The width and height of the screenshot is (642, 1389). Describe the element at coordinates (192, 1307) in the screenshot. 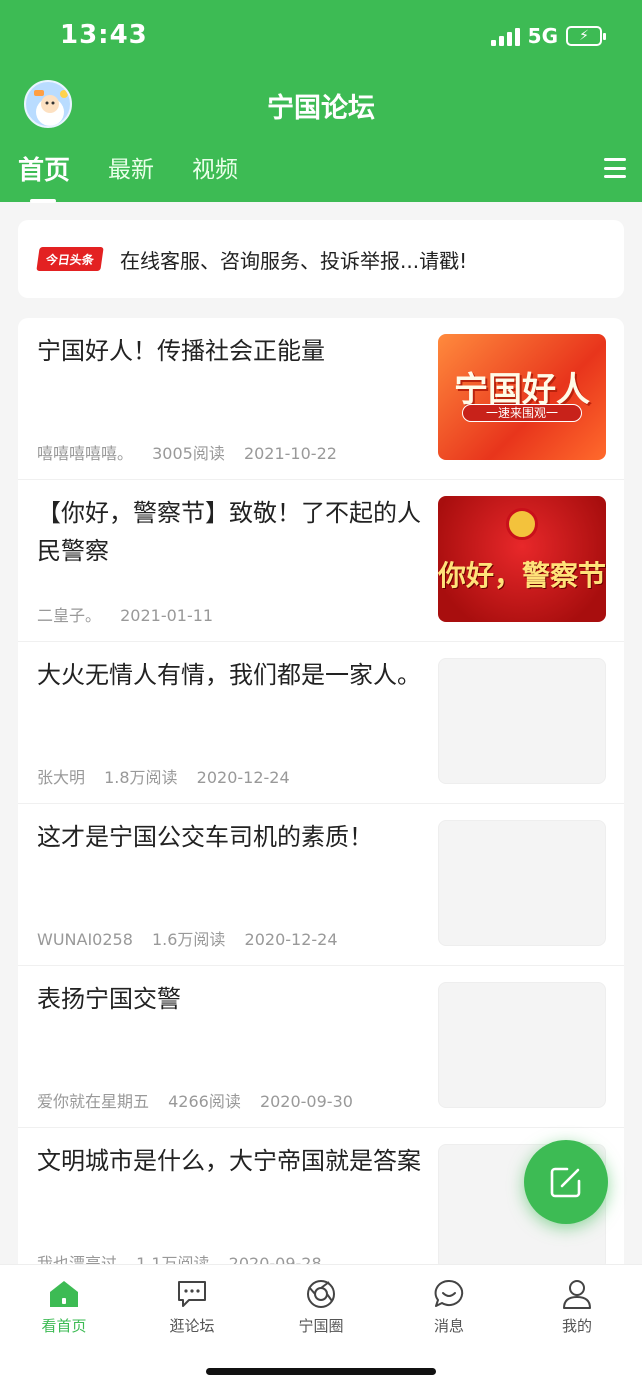

I see `tabbar-item-forum: 逛论坛` at that location.